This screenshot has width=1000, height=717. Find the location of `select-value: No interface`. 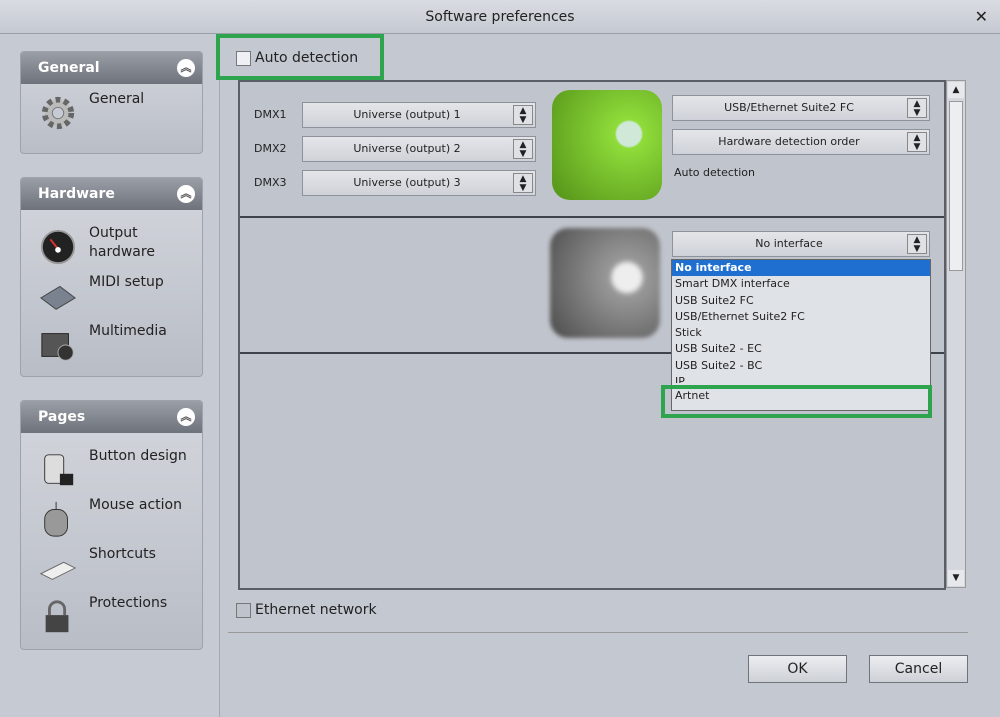

select-value: No interface is located at coordinates (789, 243).